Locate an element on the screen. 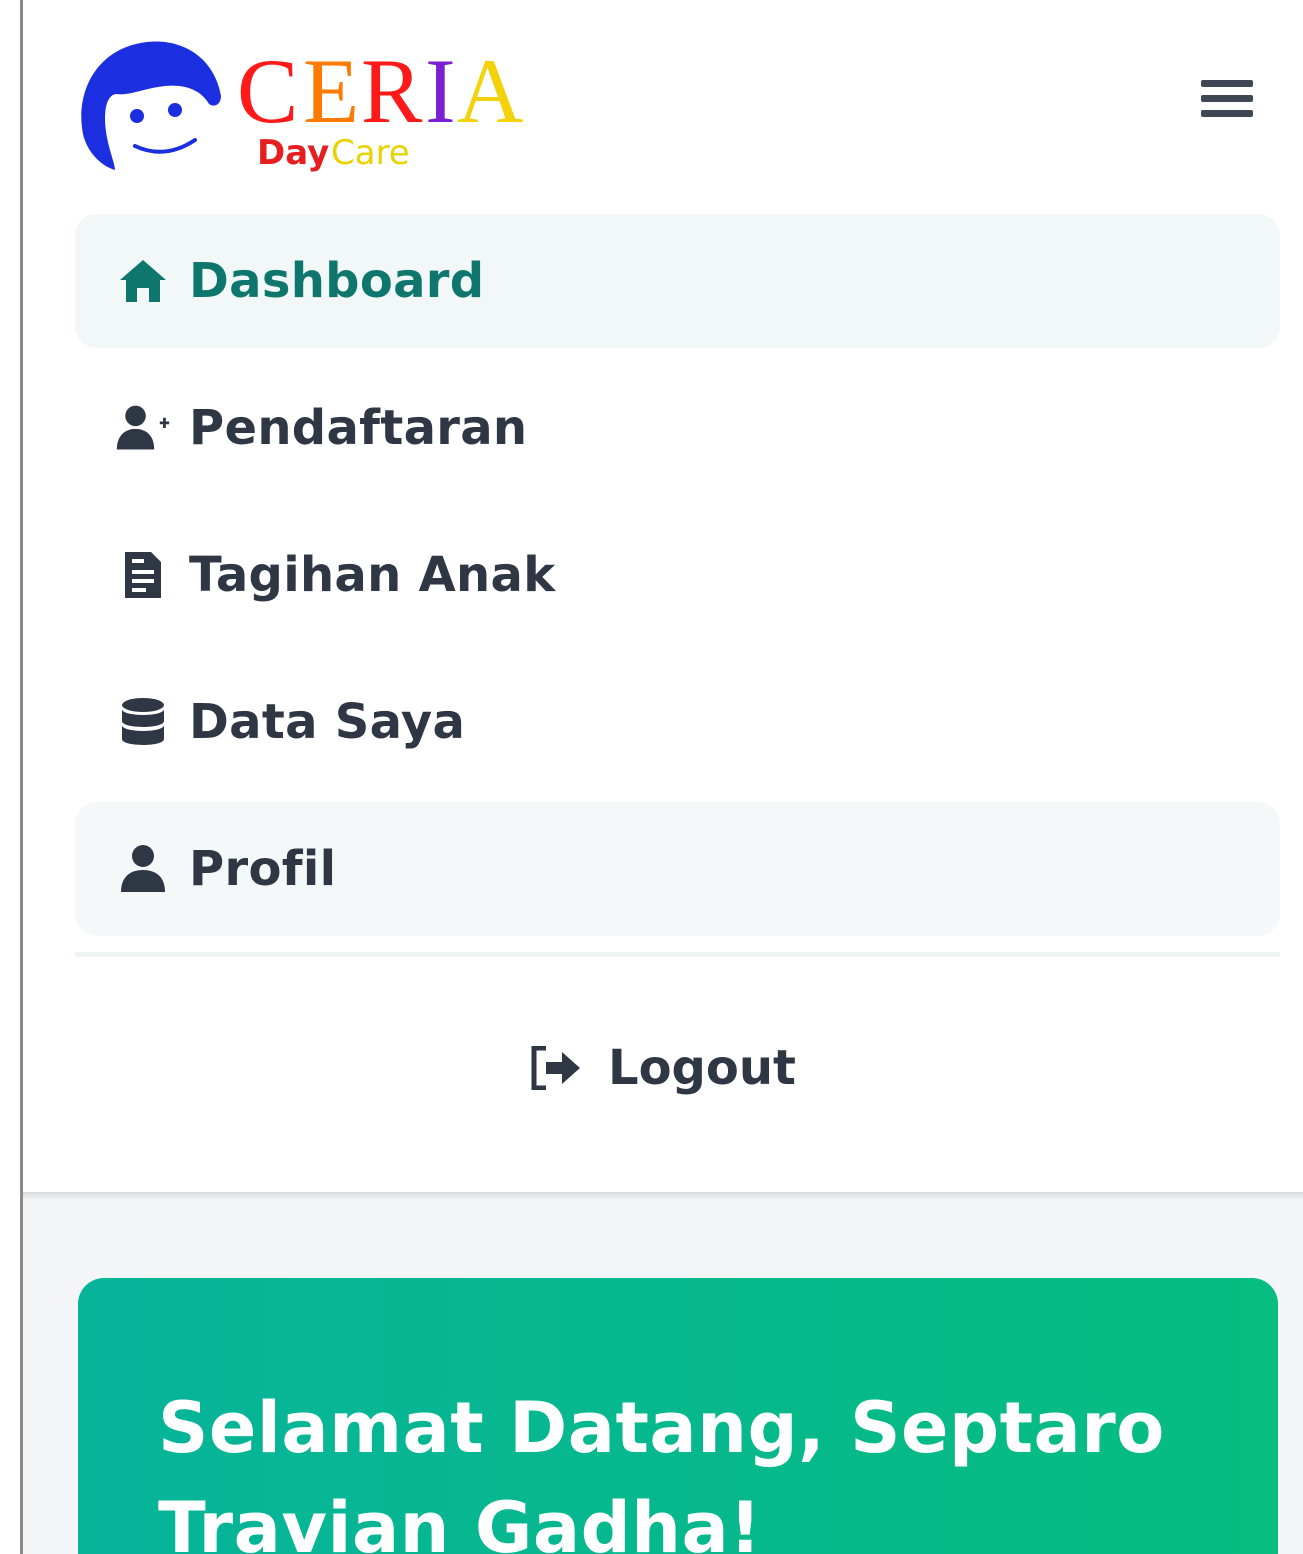  sidebar-item-label: Dashboard is located at coordinates (337, 281).